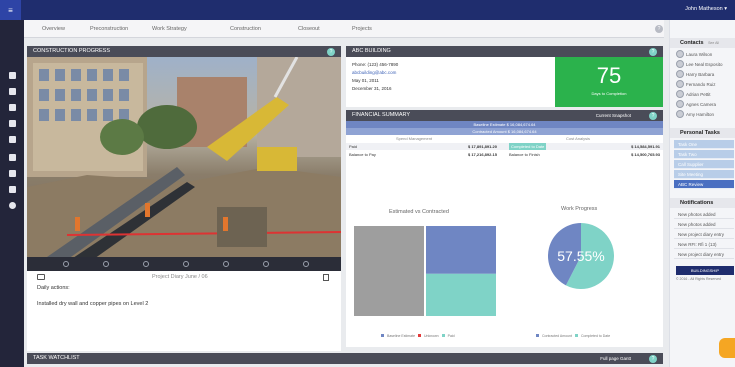 Image resolution: width=735 pixels, height=367 pixels. Describe the element at coordinates (482, 146) in the screenshot. I see `row-value-1: $ 17,891,891.20` at that location.